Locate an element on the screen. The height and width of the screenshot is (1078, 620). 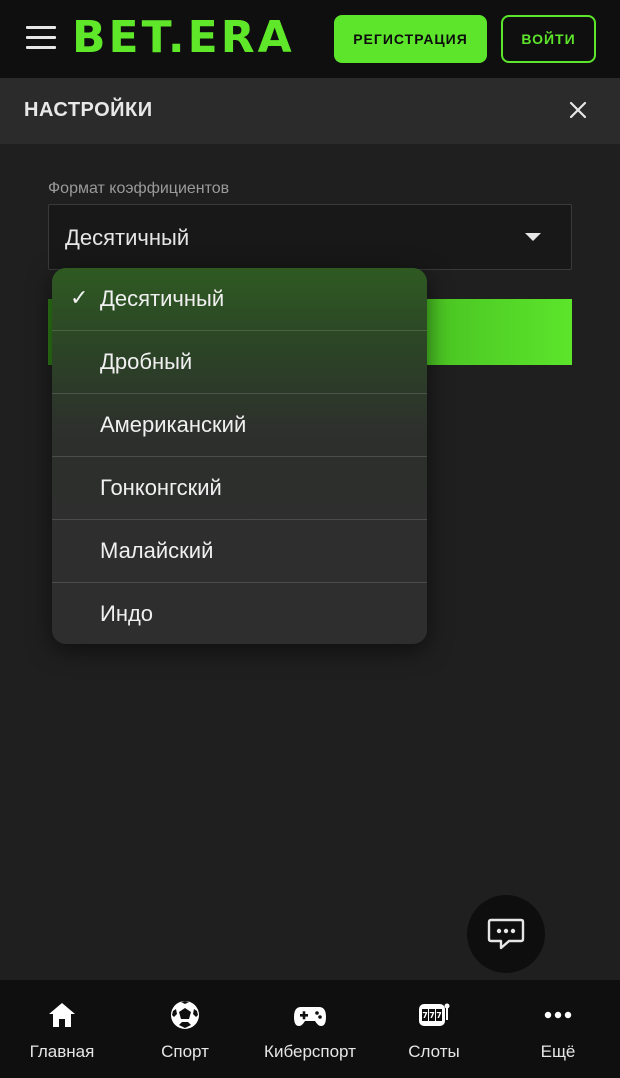
chat-button is located at coordinates (506, 934).